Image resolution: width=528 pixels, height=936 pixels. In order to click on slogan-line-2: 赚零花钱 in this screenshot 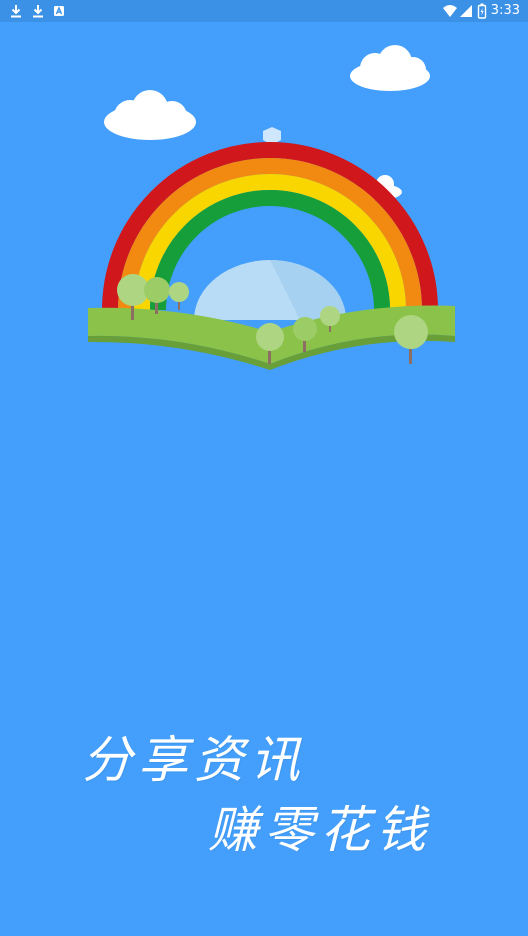, I will do `click(320, 830)`.